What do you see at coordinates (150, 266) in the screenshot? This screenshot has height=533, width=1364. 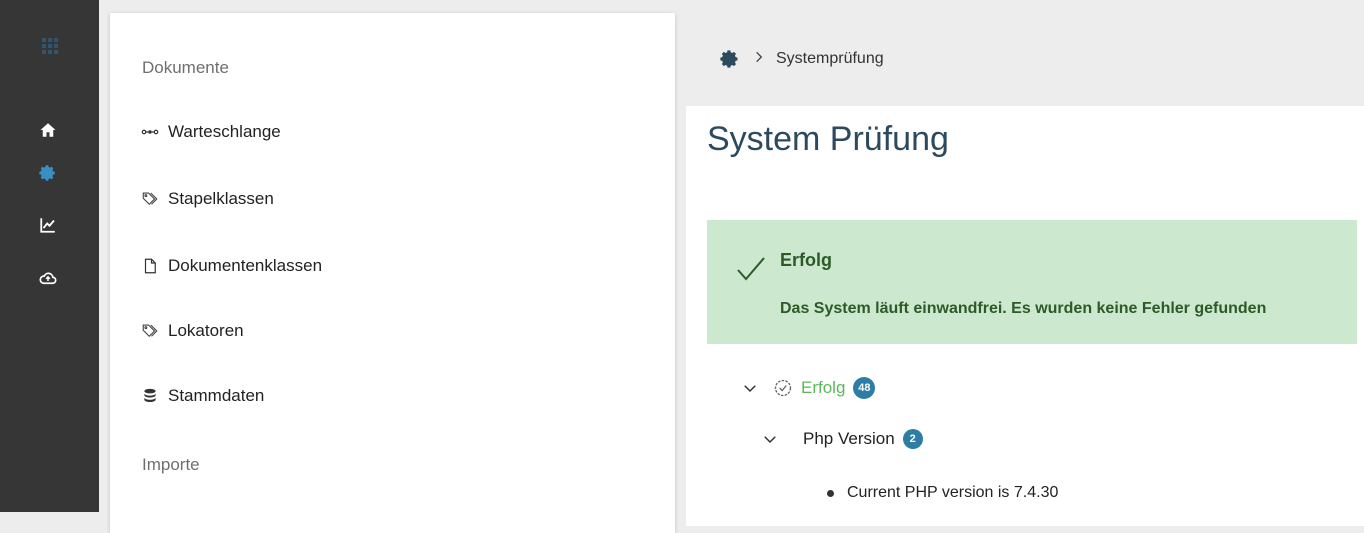 I see `document-icon` at bounding box center [150, 266].